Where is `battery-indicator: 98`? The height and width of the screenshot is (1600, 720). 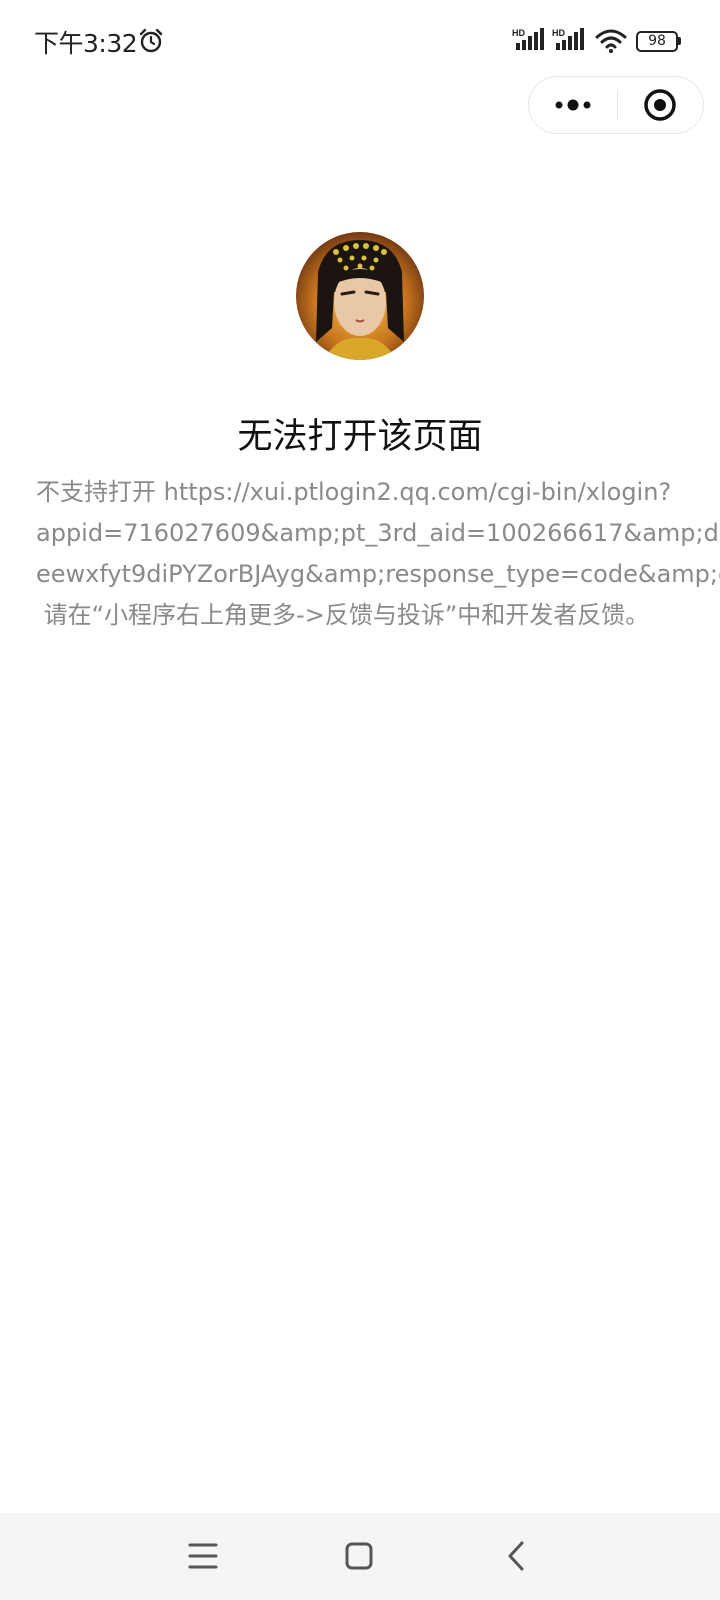
battery-indicator: 98 is located at coordinates (658, 41).